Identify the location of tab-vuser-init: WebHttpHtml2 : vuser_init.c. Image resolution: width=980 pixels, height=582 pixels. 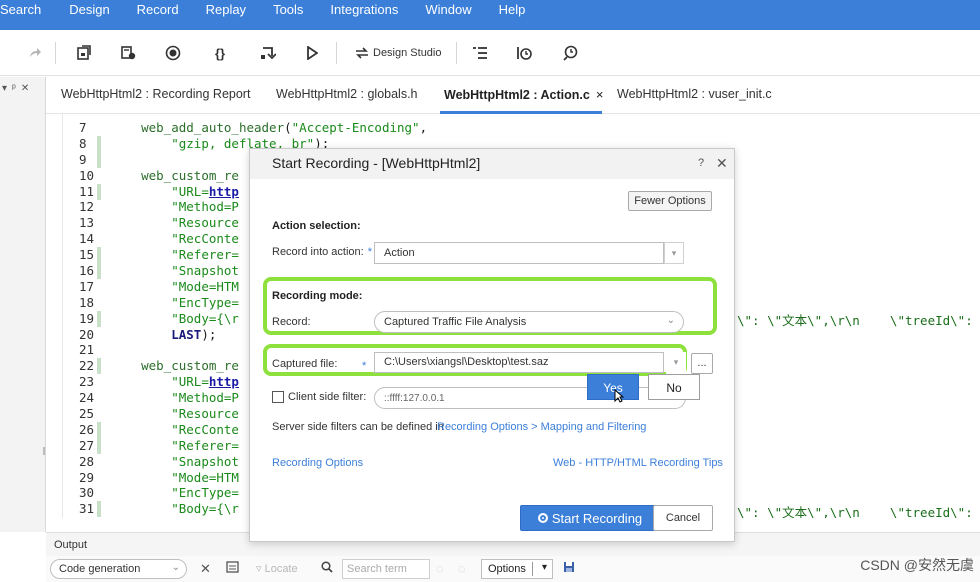
(694, 94).